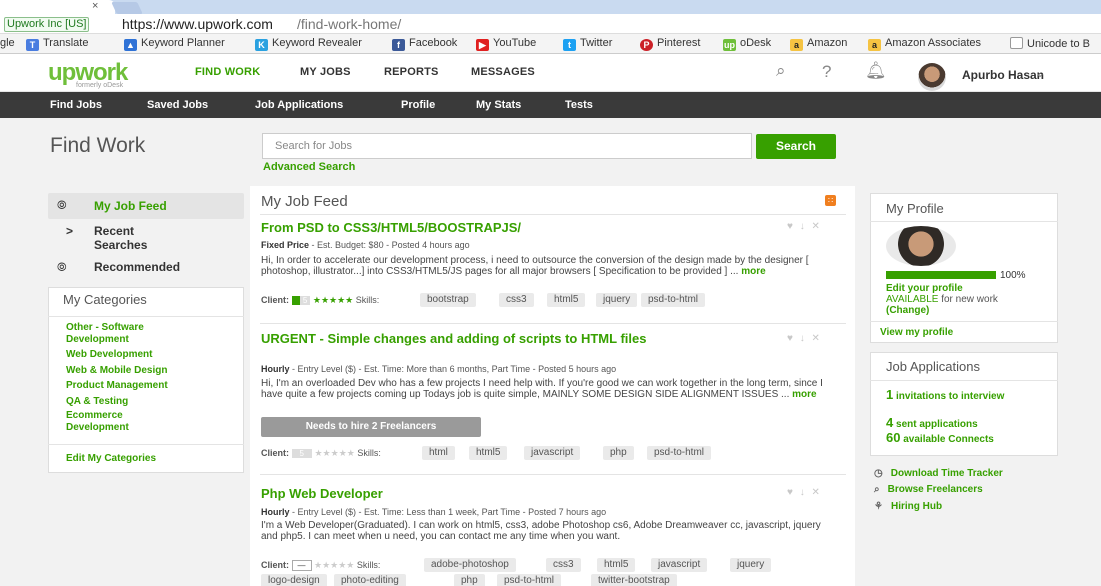  Describe the element at coordinates (309, 167) in the screenshot. I see `advanced-search-link: Advanced Search` at that location.